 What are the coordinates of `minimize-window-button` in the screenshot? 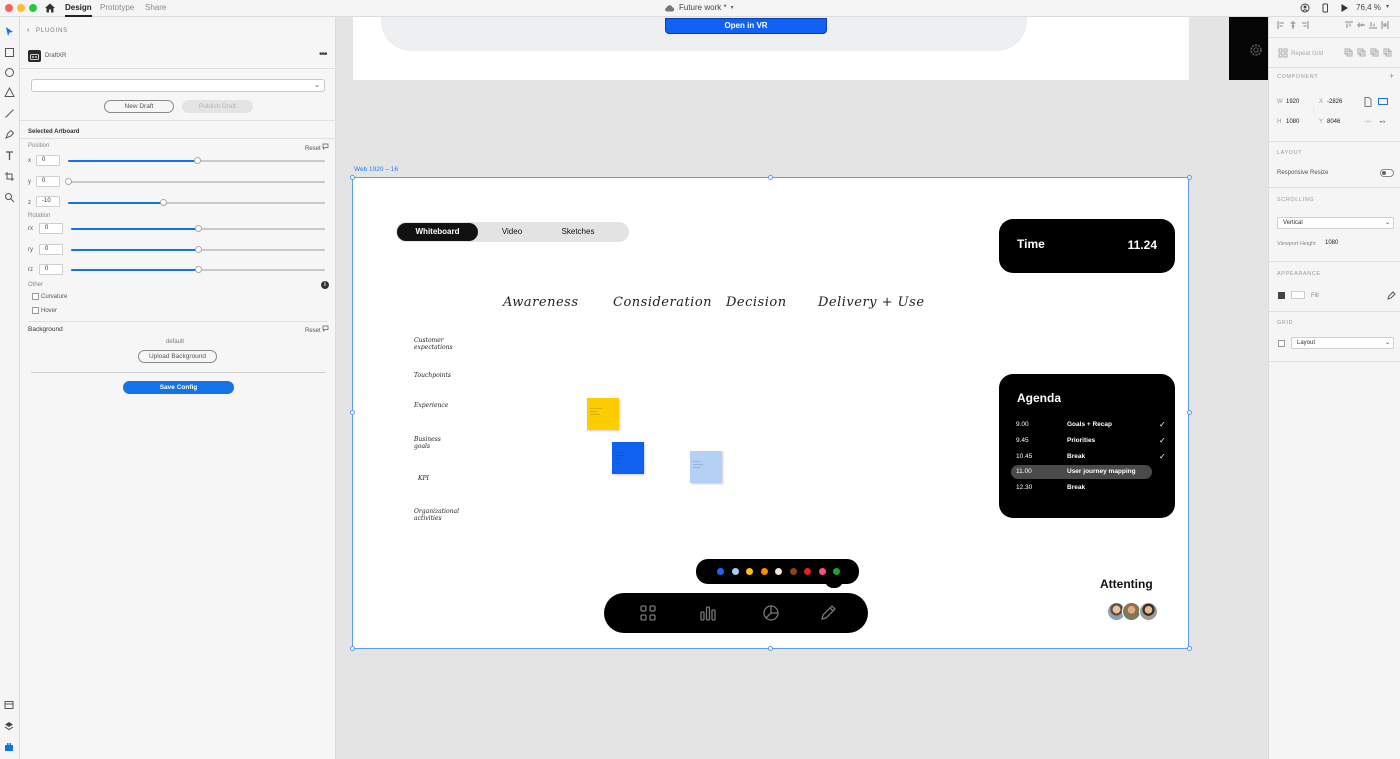 It's located at (21, 8).